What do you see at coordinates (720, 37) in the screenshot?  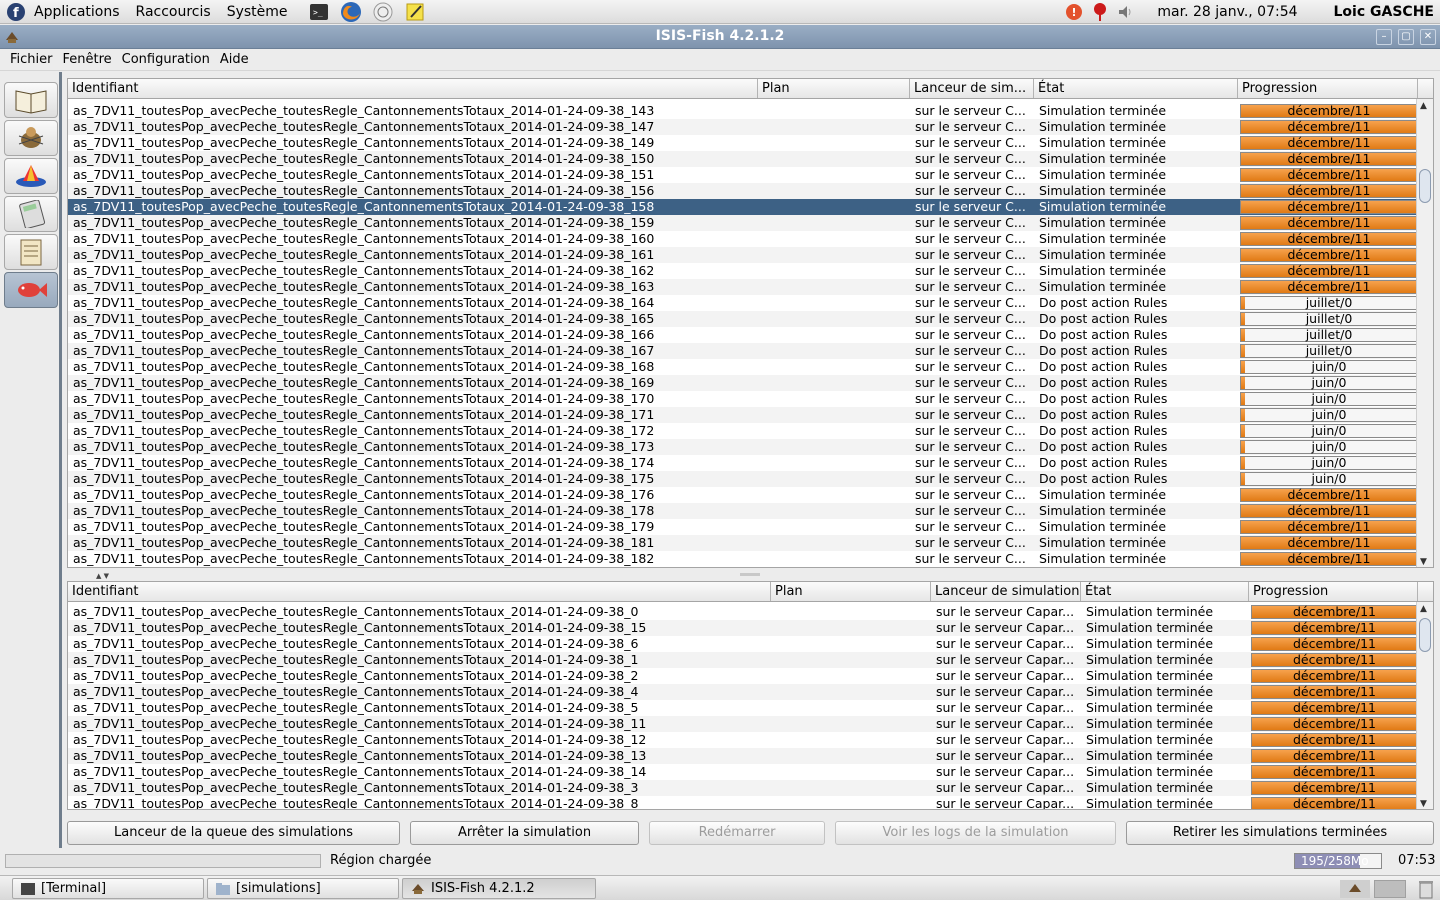 I see `window-titlebar: ISIS-Fish 4.2.1.2 – ▢ ✕` at bounding box center [720, 37].